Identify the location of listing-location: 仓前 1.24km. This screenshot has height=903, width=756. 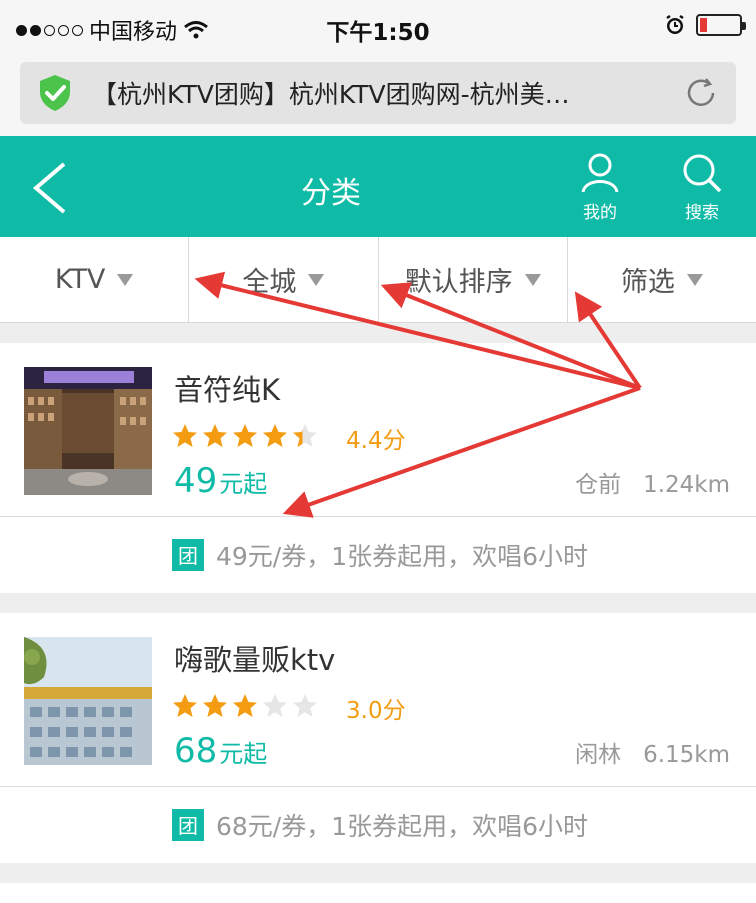
(652, 482).